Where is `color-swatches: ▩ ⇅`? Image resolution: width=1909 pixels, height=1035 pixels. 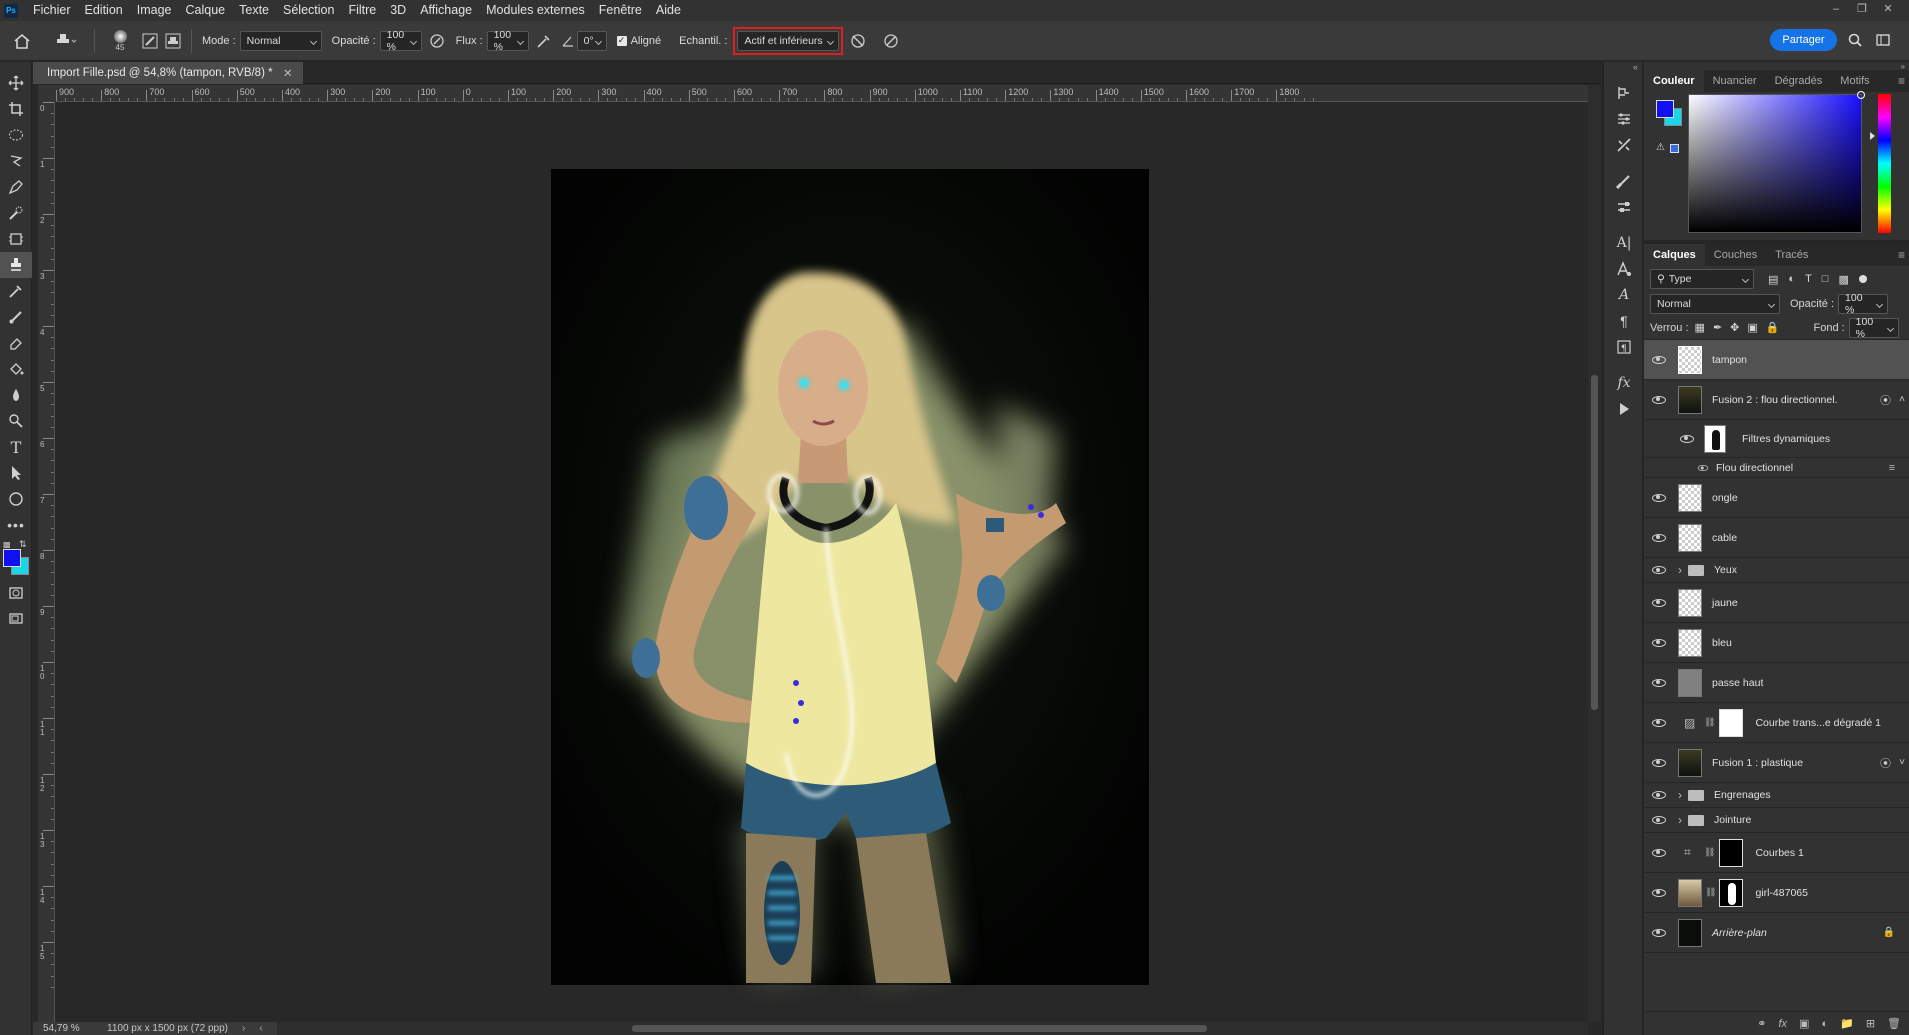 color-swatches: ▩ ⇅ is located at coordinates (15, 559).